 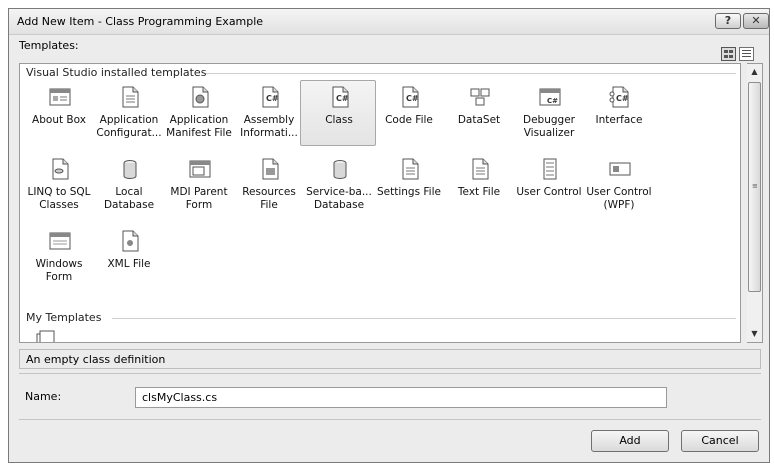 What do you see at coordinates (270, 169) in the screenshot?
I see `resources-file-icon` at bounding box center [270, 169].